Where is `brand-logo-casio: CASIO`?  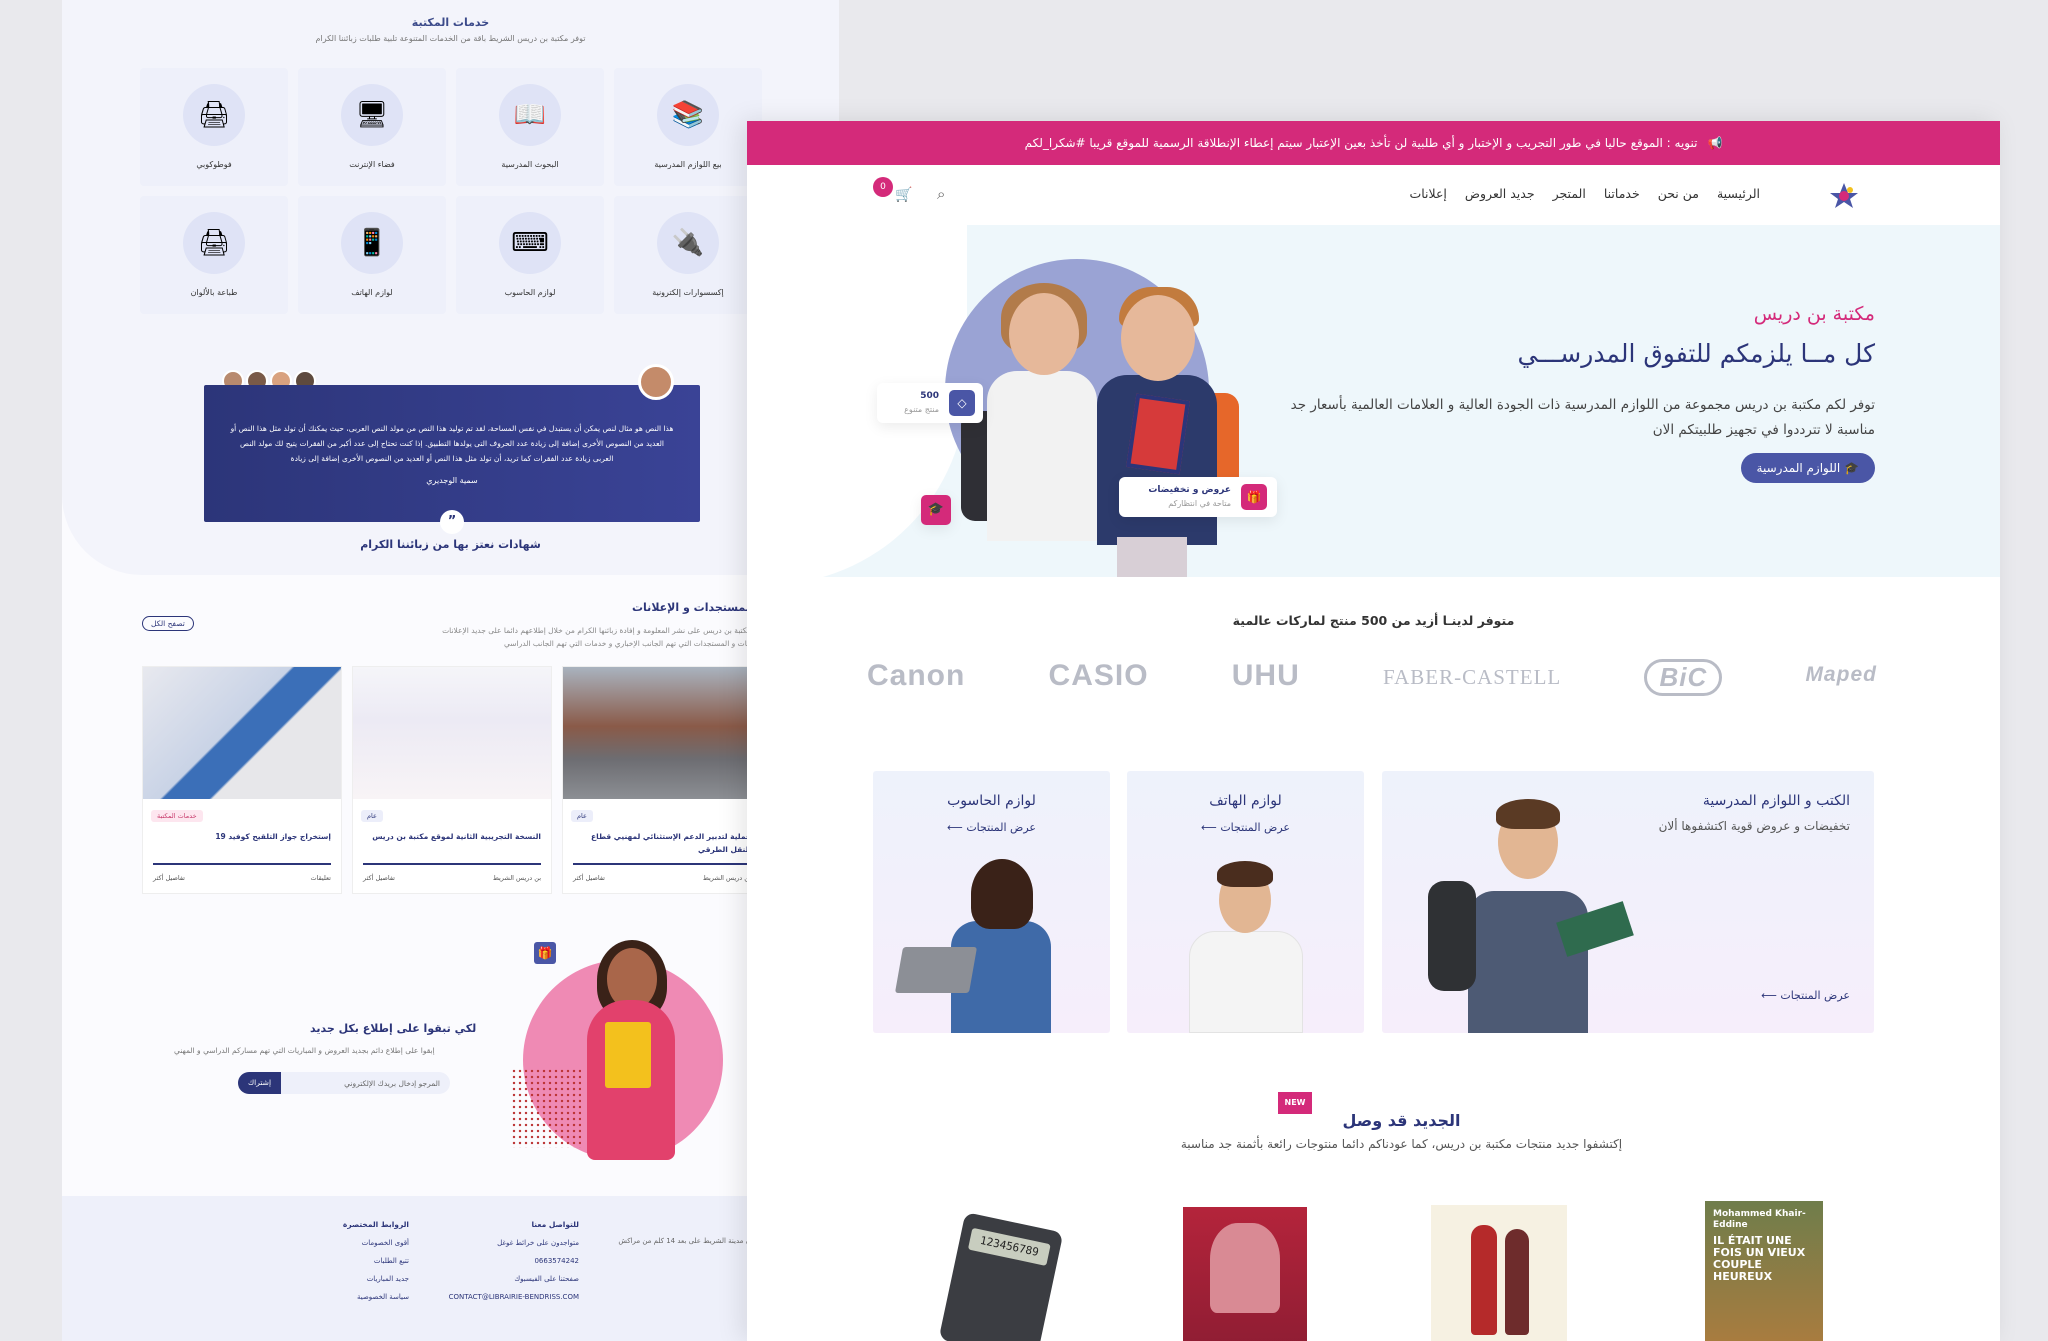
brand-logo-casio: CASIO is located at coordinates (1099, 677).